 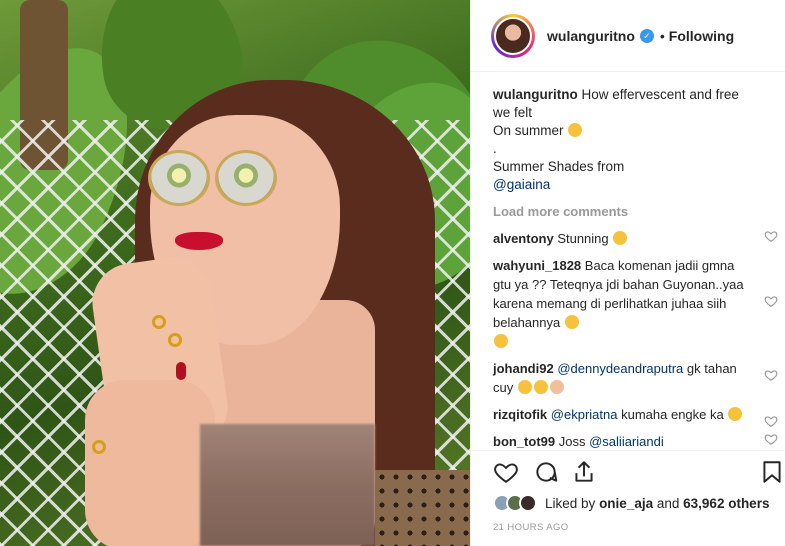 I want to click on dress, so click(x=422, y=508).